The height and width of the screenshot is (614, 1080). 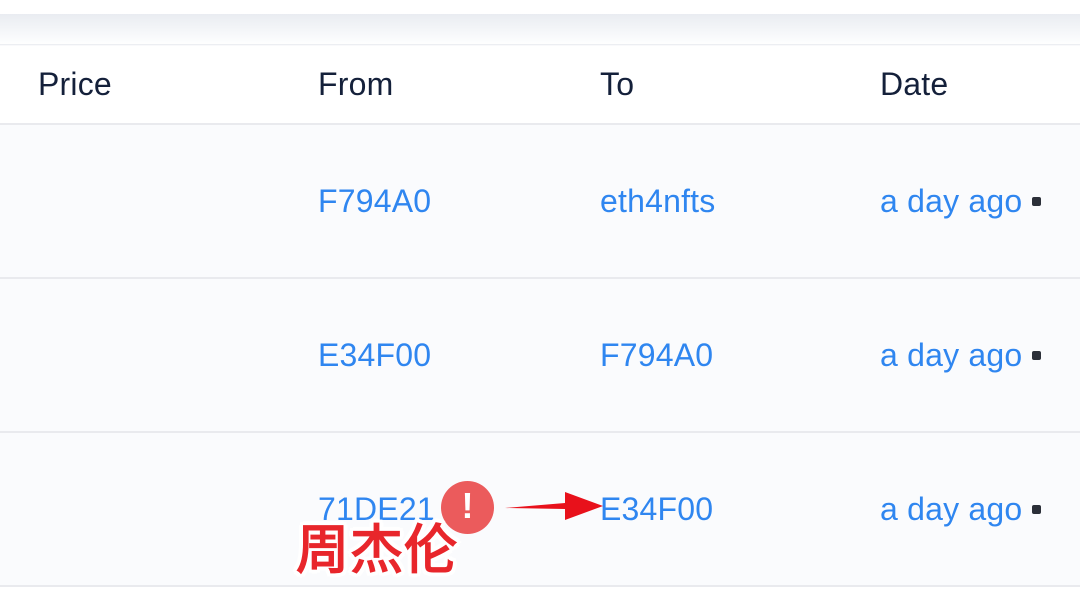 What do you see at coordinates (735, 84) in the screenshot?
I see `column-header-to: To` at bounding box center [735, 84].